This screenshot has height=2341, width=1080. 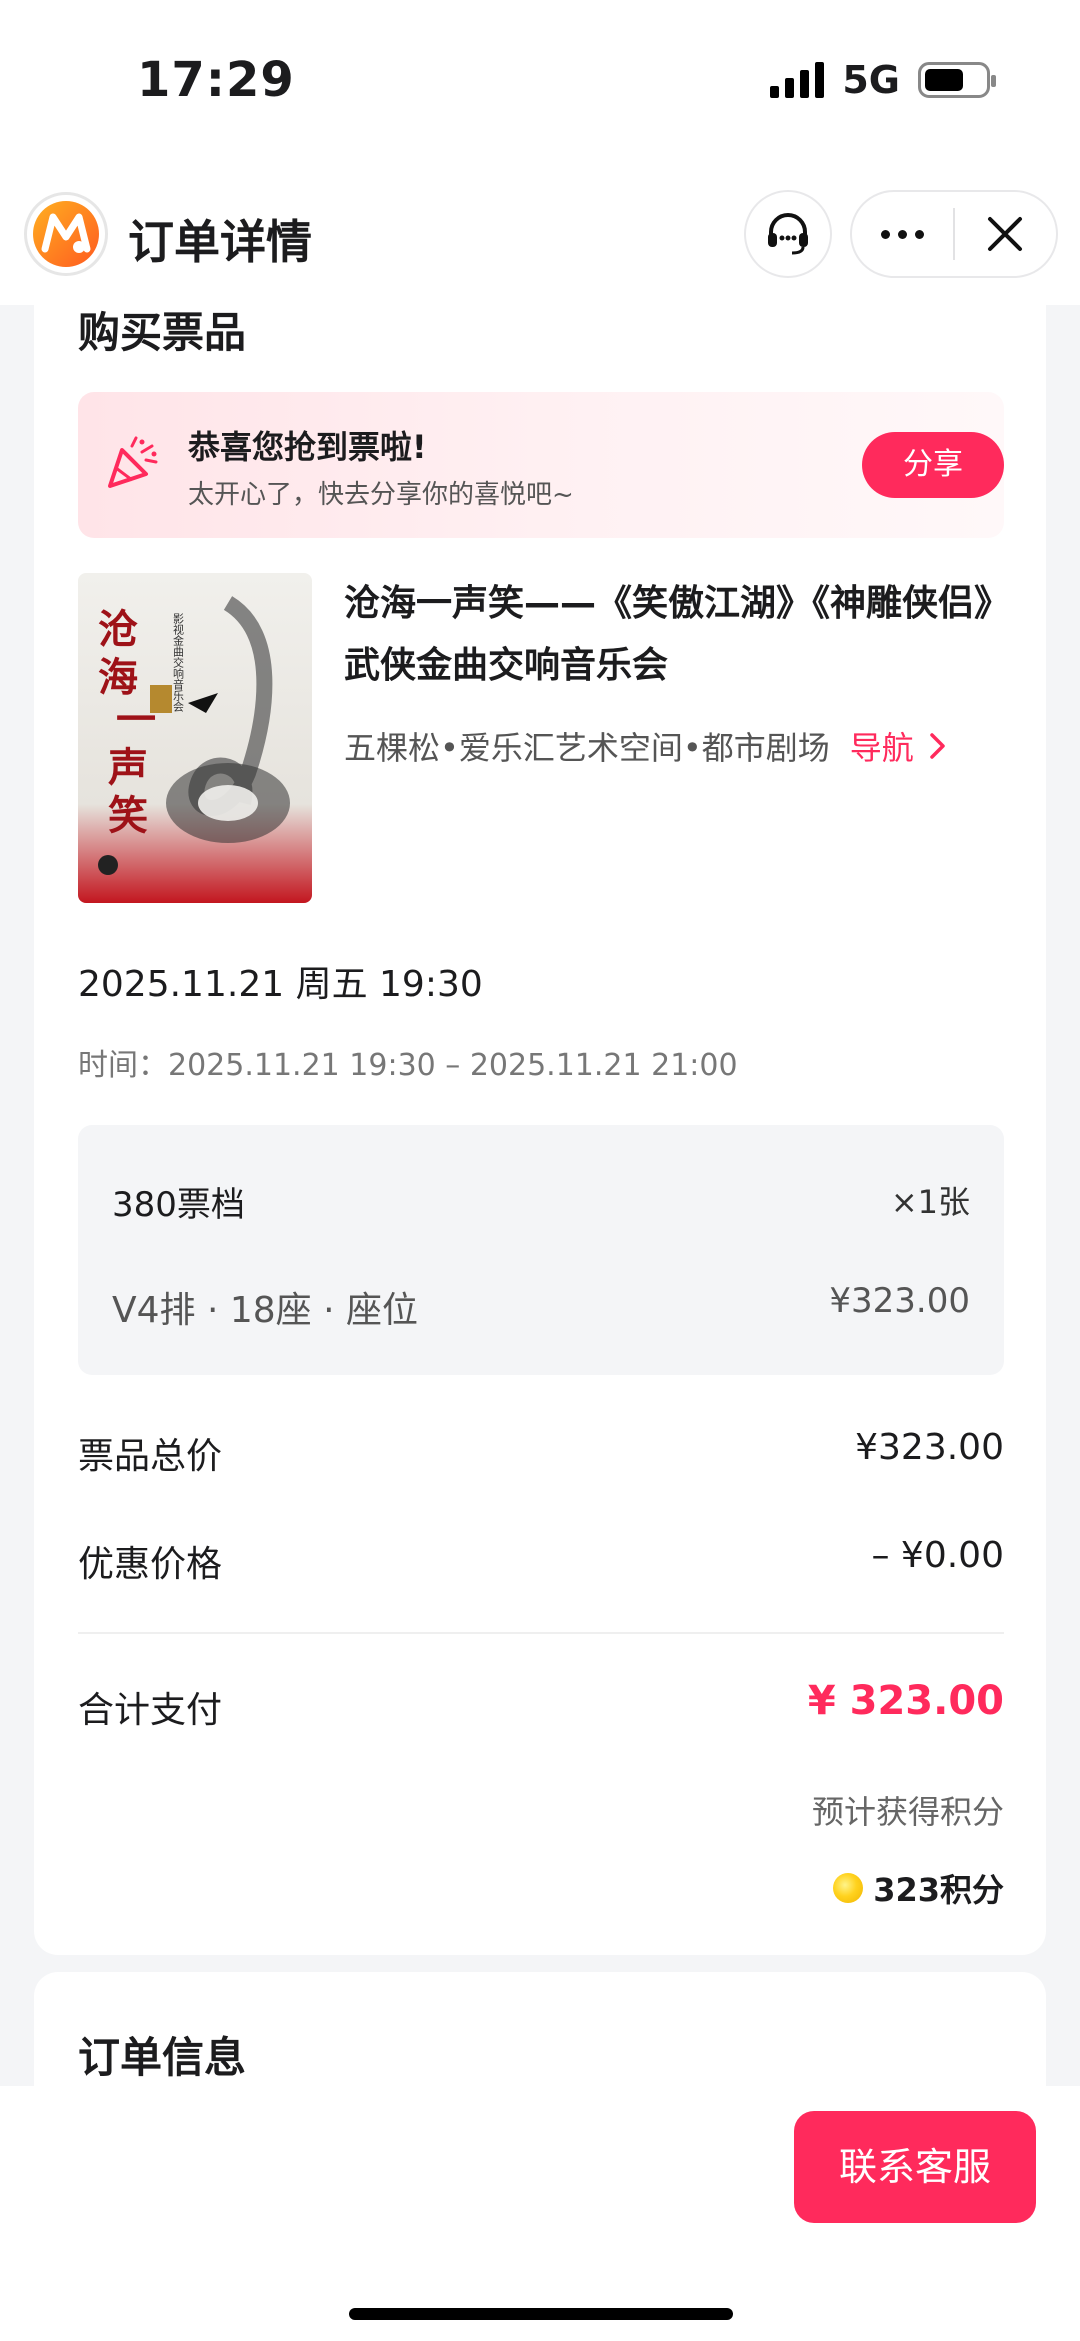 What do you see at coordinates (408, 1065) in the screenshot?
I see `event-time-range: 时间：2025.11.21 19:30 – 2025.11.21 21:00` at bounding box center [408, 1065].